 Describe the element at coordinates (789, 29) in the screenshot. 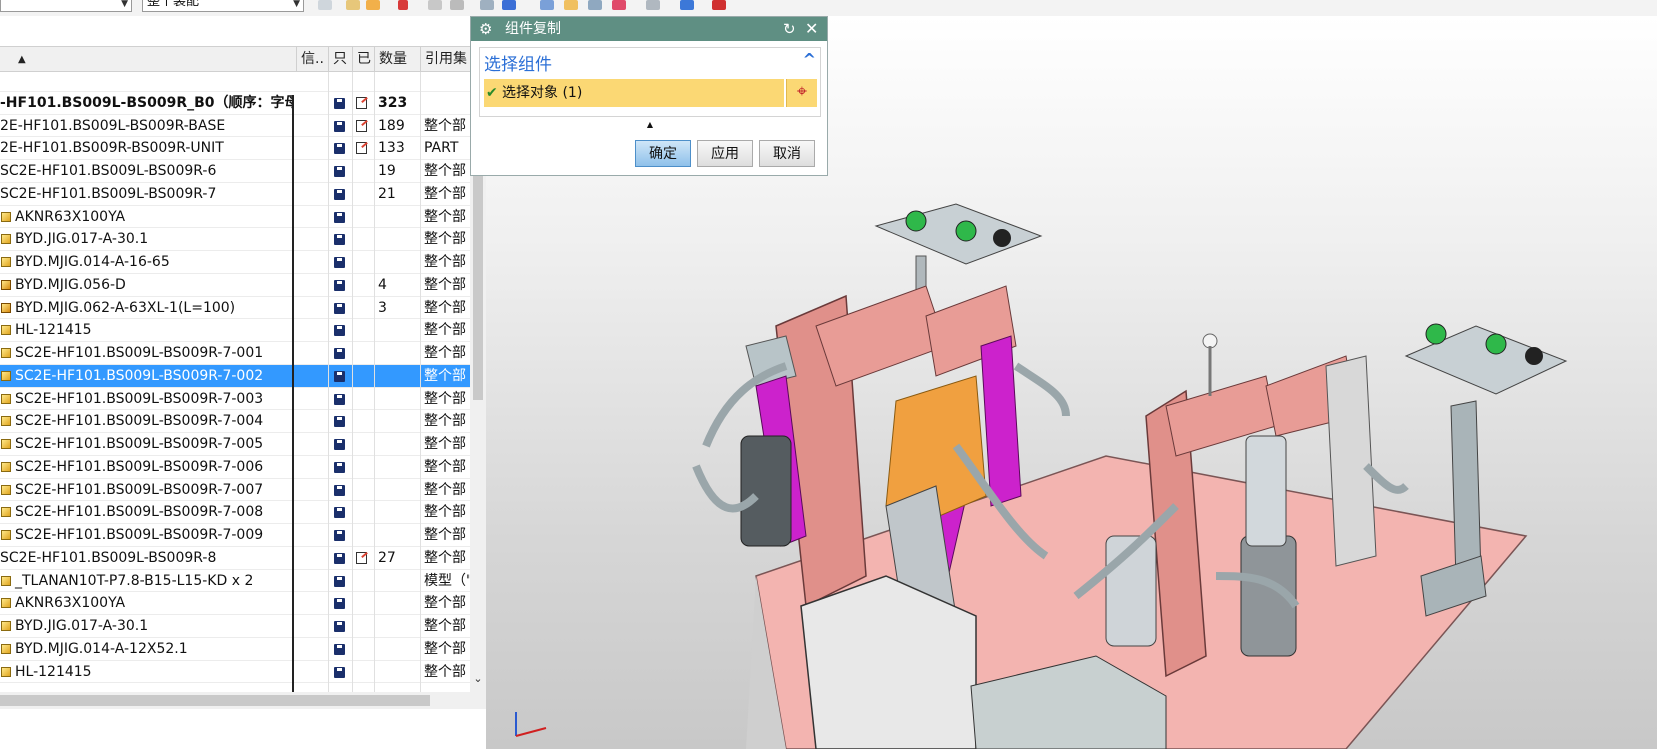

I see `reset-icon: ↻` at that location.